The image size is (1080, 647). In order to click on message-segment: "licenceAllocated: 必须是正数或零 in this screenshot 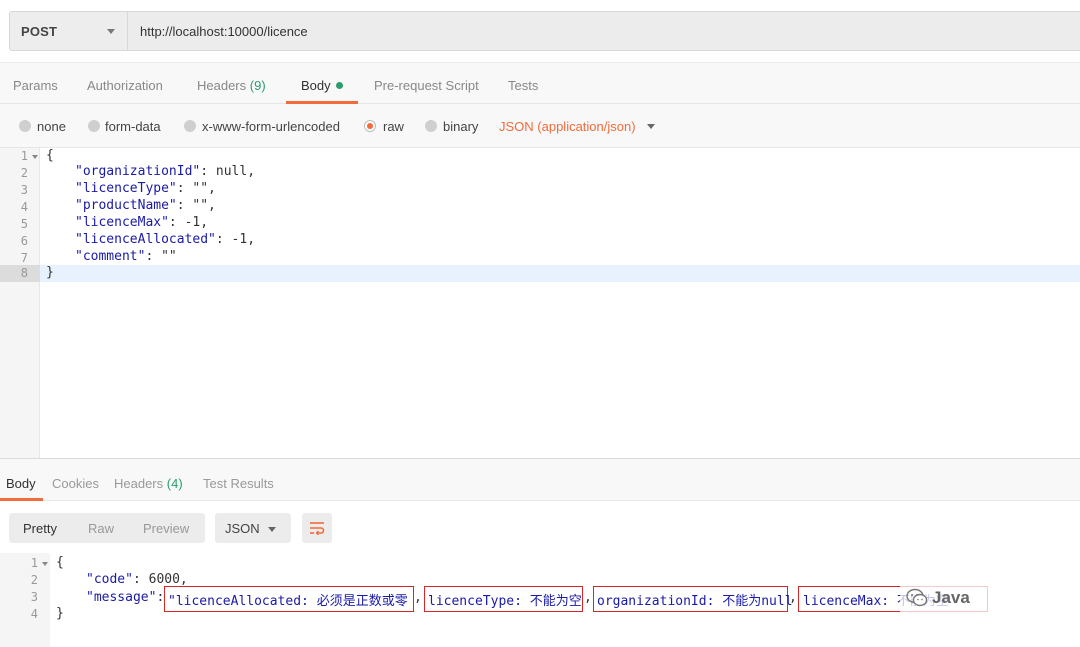, I will do `click(288, 601)`.